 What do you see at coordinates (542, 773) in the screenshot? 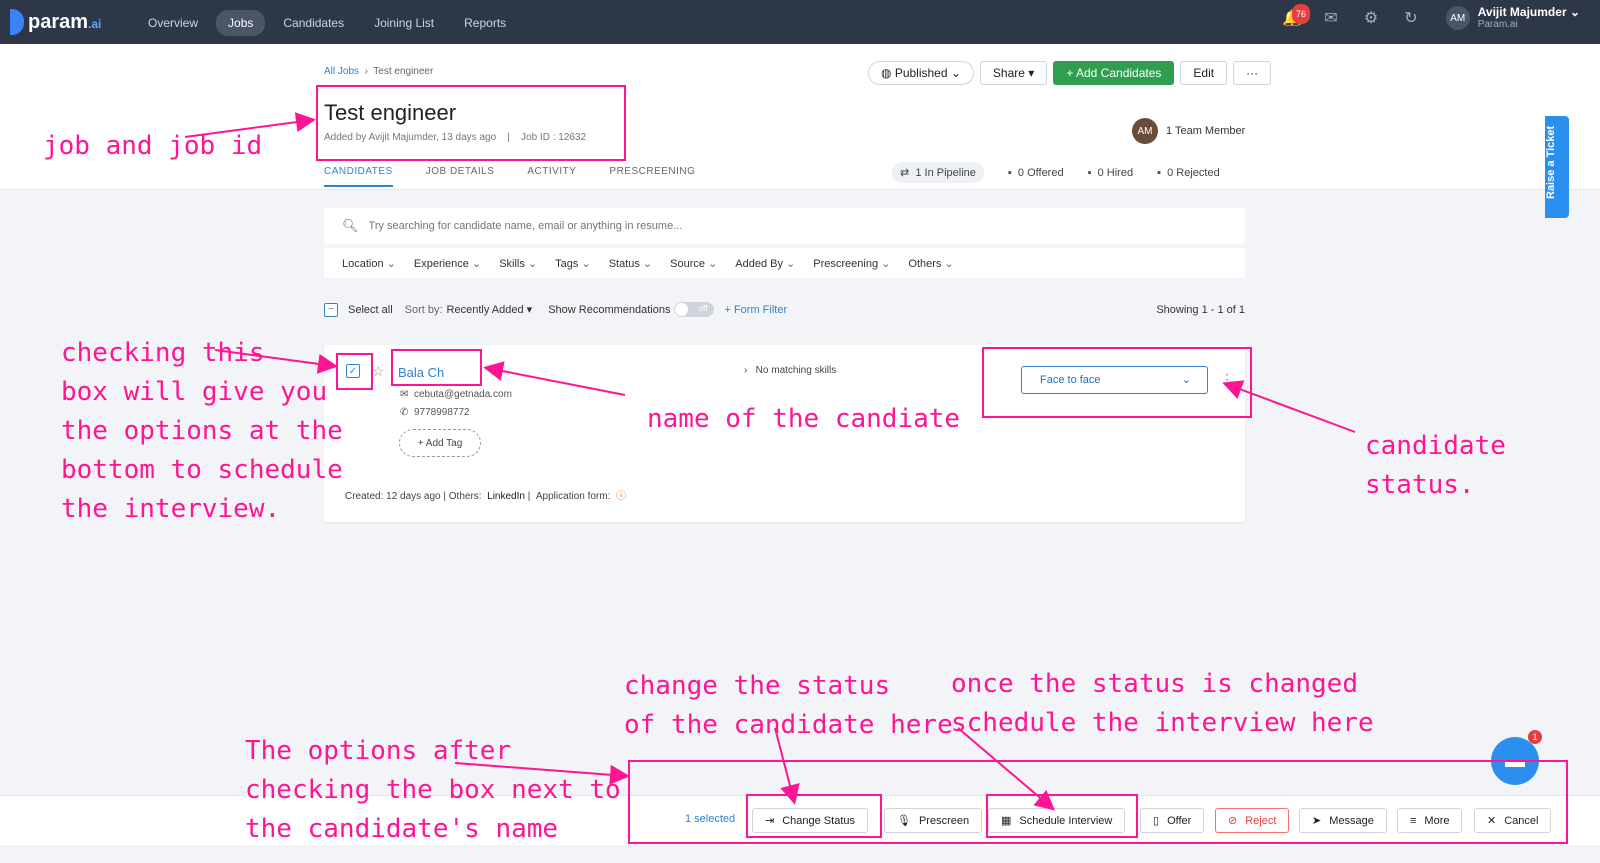
I see `arrow-options` at bounding box center [542, 773].